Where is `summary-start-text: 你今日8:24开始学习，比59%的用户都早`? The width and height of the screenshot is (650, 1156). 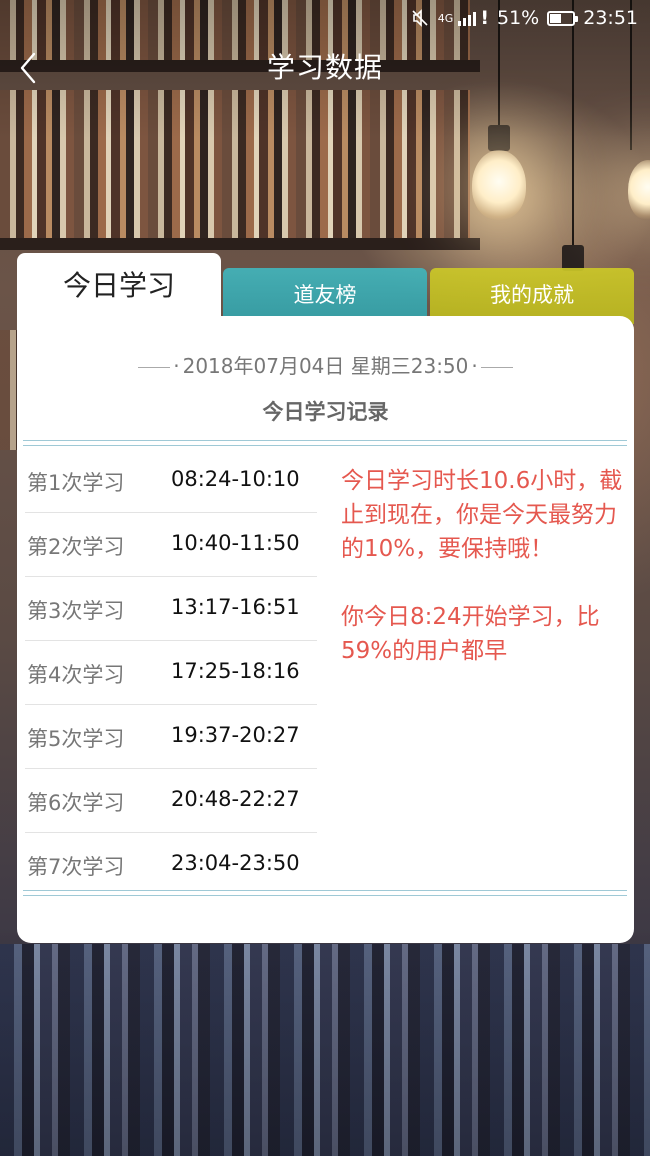 summary-start-text: 你今日8:24开始学习，比59%的用户都早 is located at coordinates (470, 634).